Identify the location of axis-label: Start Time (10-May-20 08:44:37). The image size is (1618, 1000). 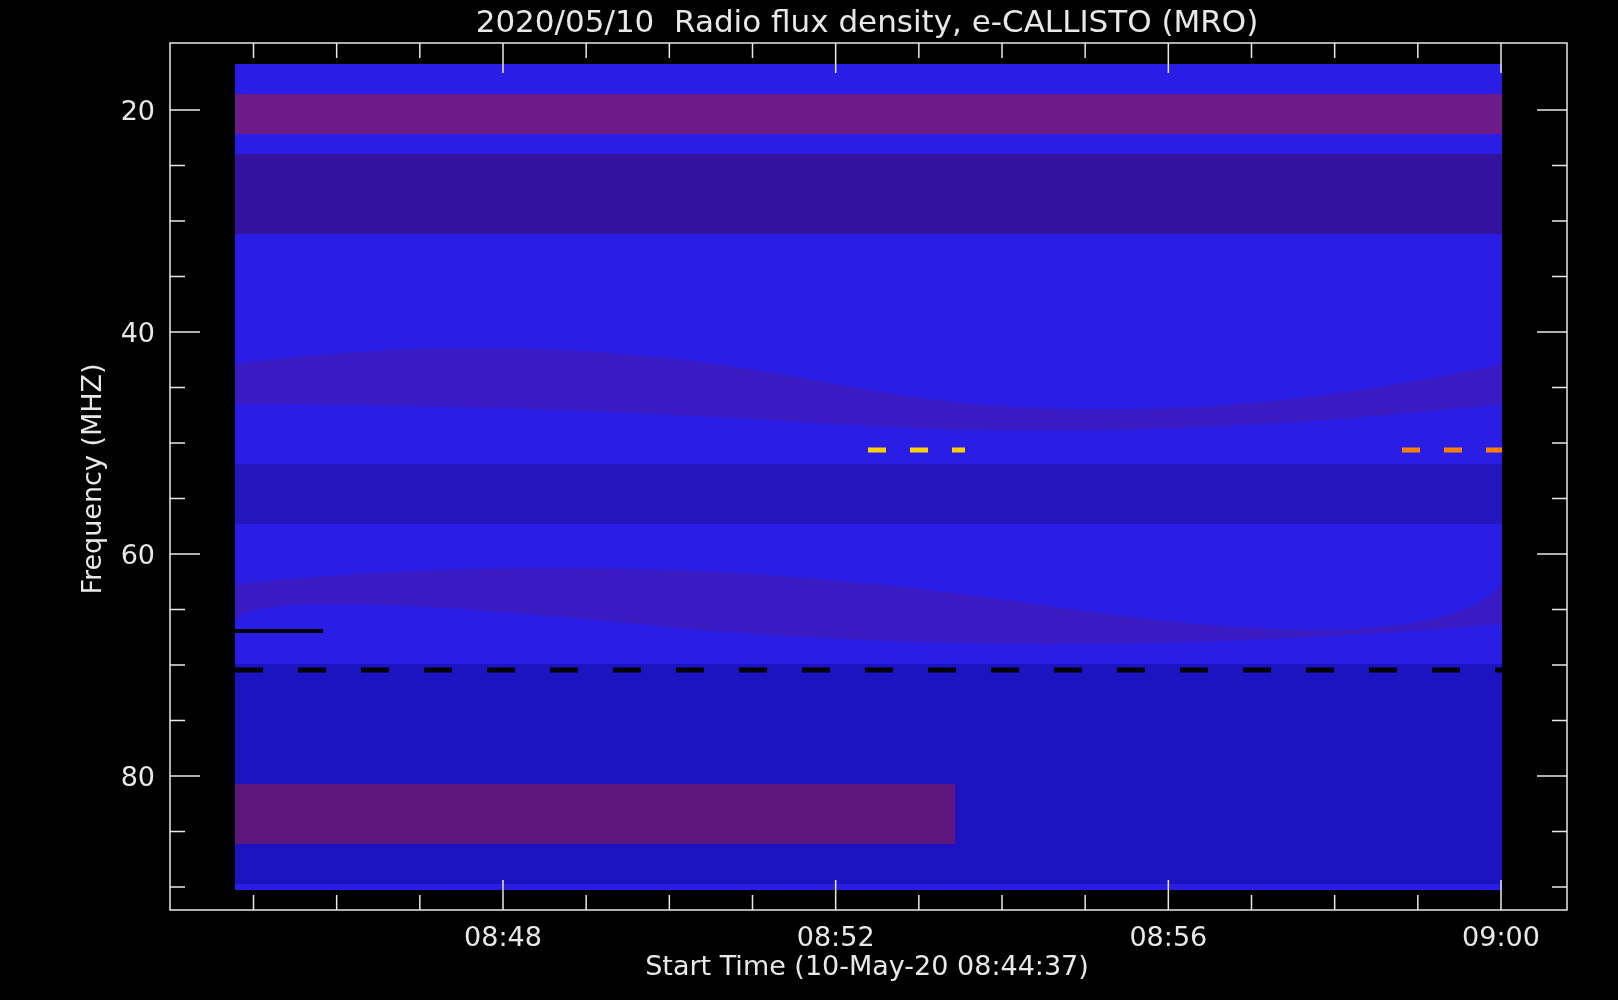
(867, 965).